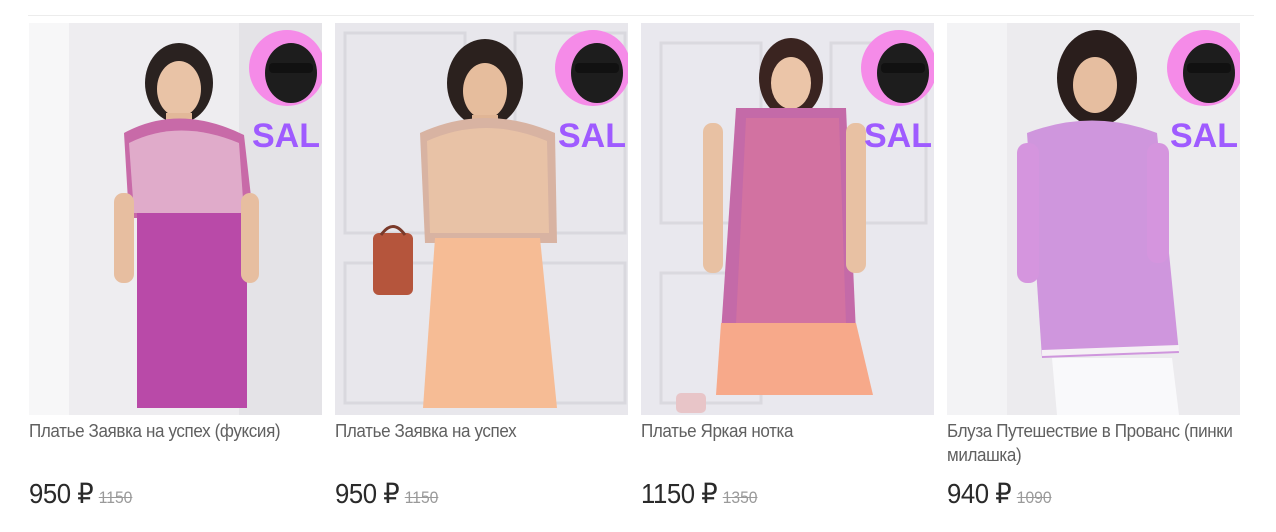  I want to click on product-old-price: 1090, so click(1034, 497).